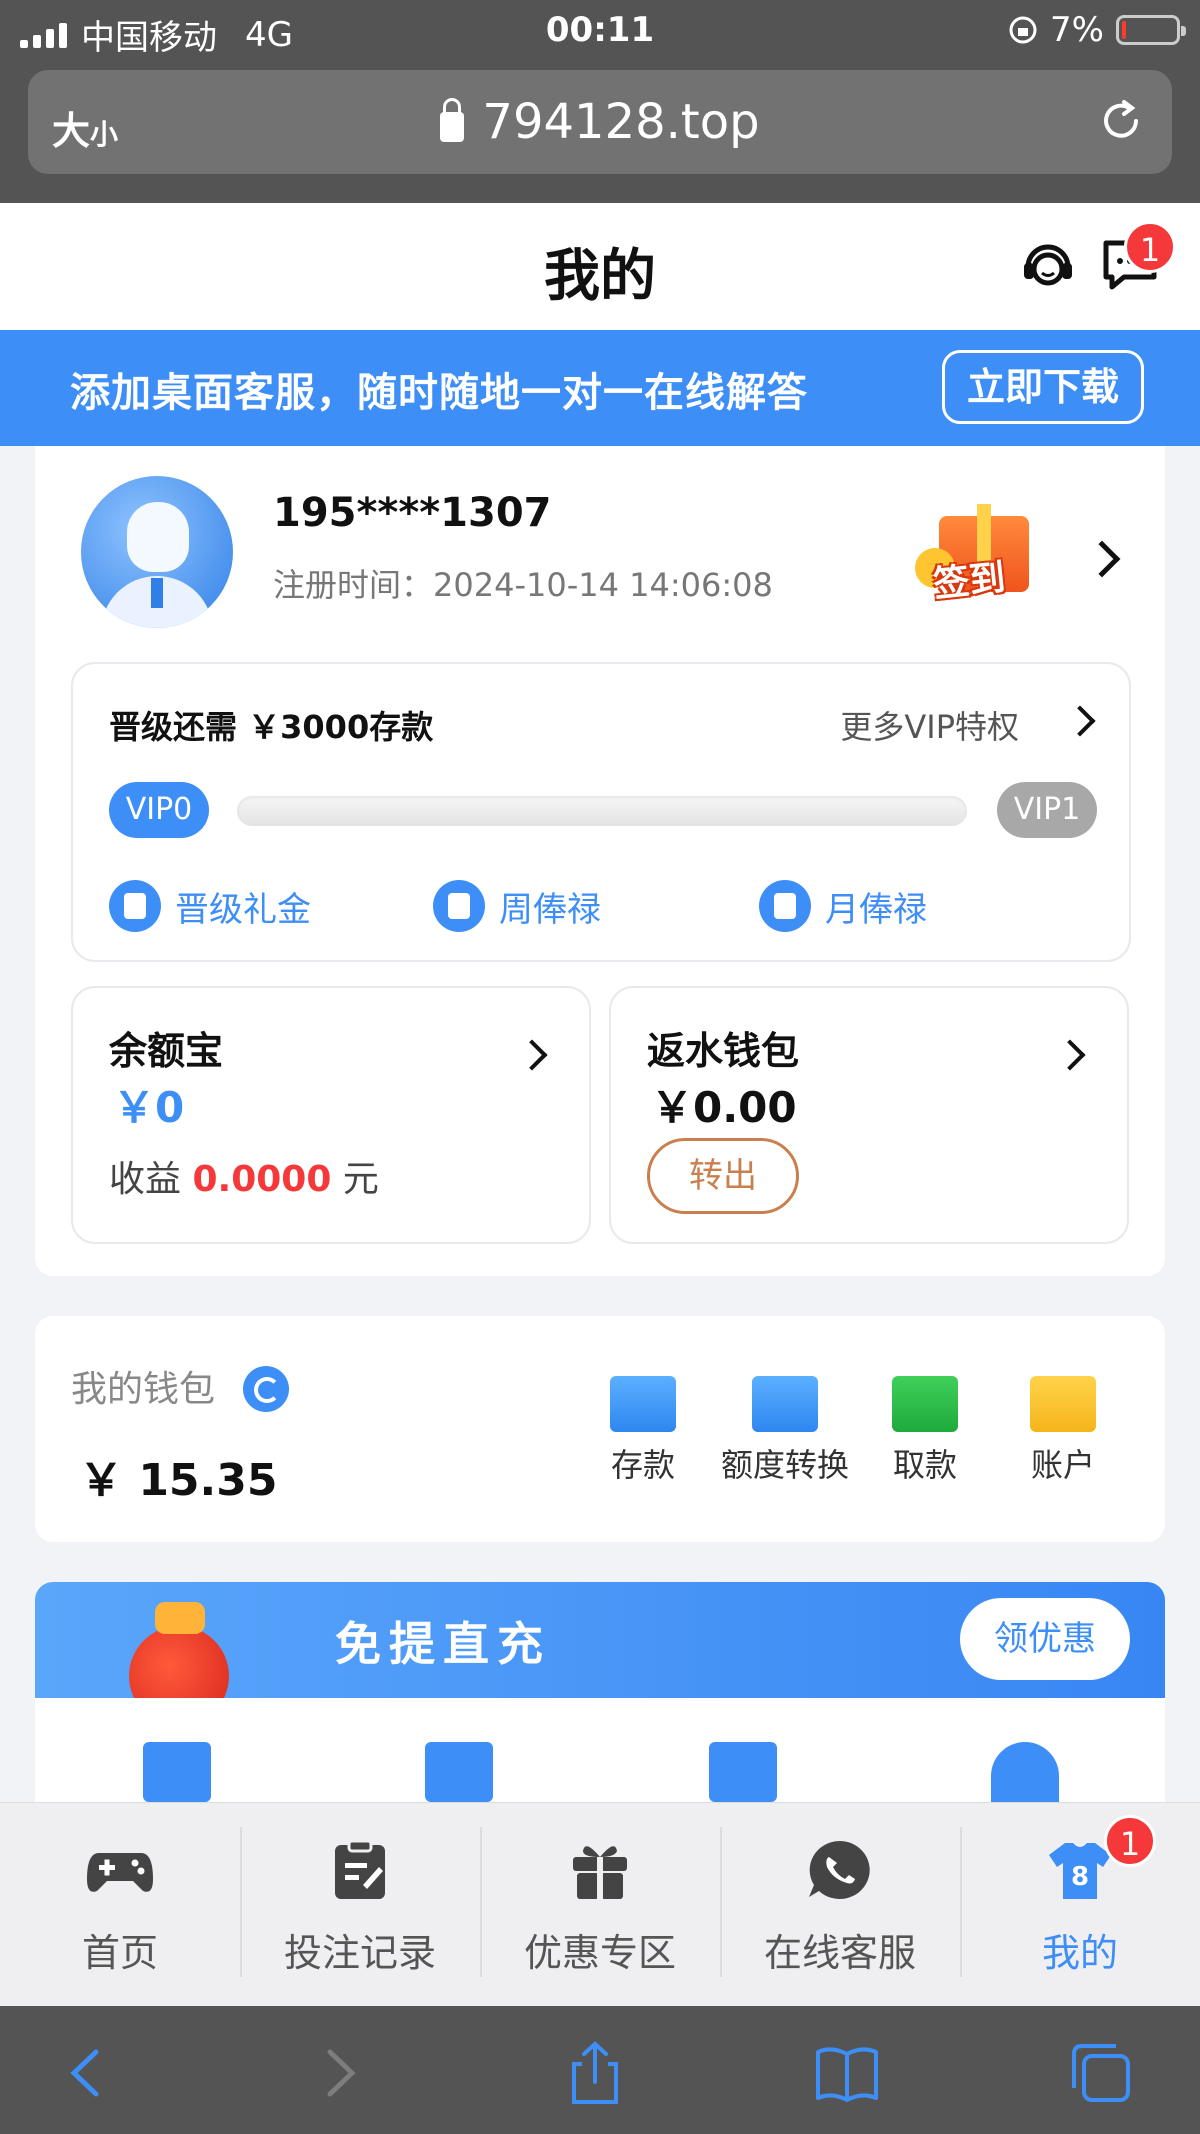 This screenshot has height=2134, width=1200. What do you see at coordinates (1121, 121) in the screenshot?
I see `reload-icon` at bounding box center [1121, 121].